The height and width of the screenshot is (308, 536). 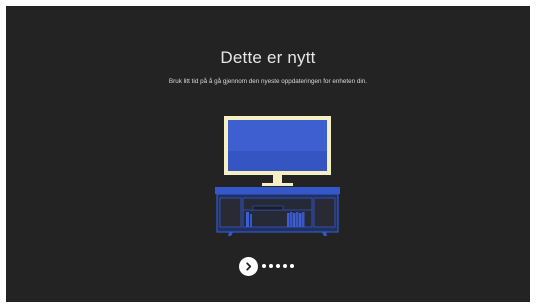 I want to click on console-leg-right, so click(x=324, y=234).